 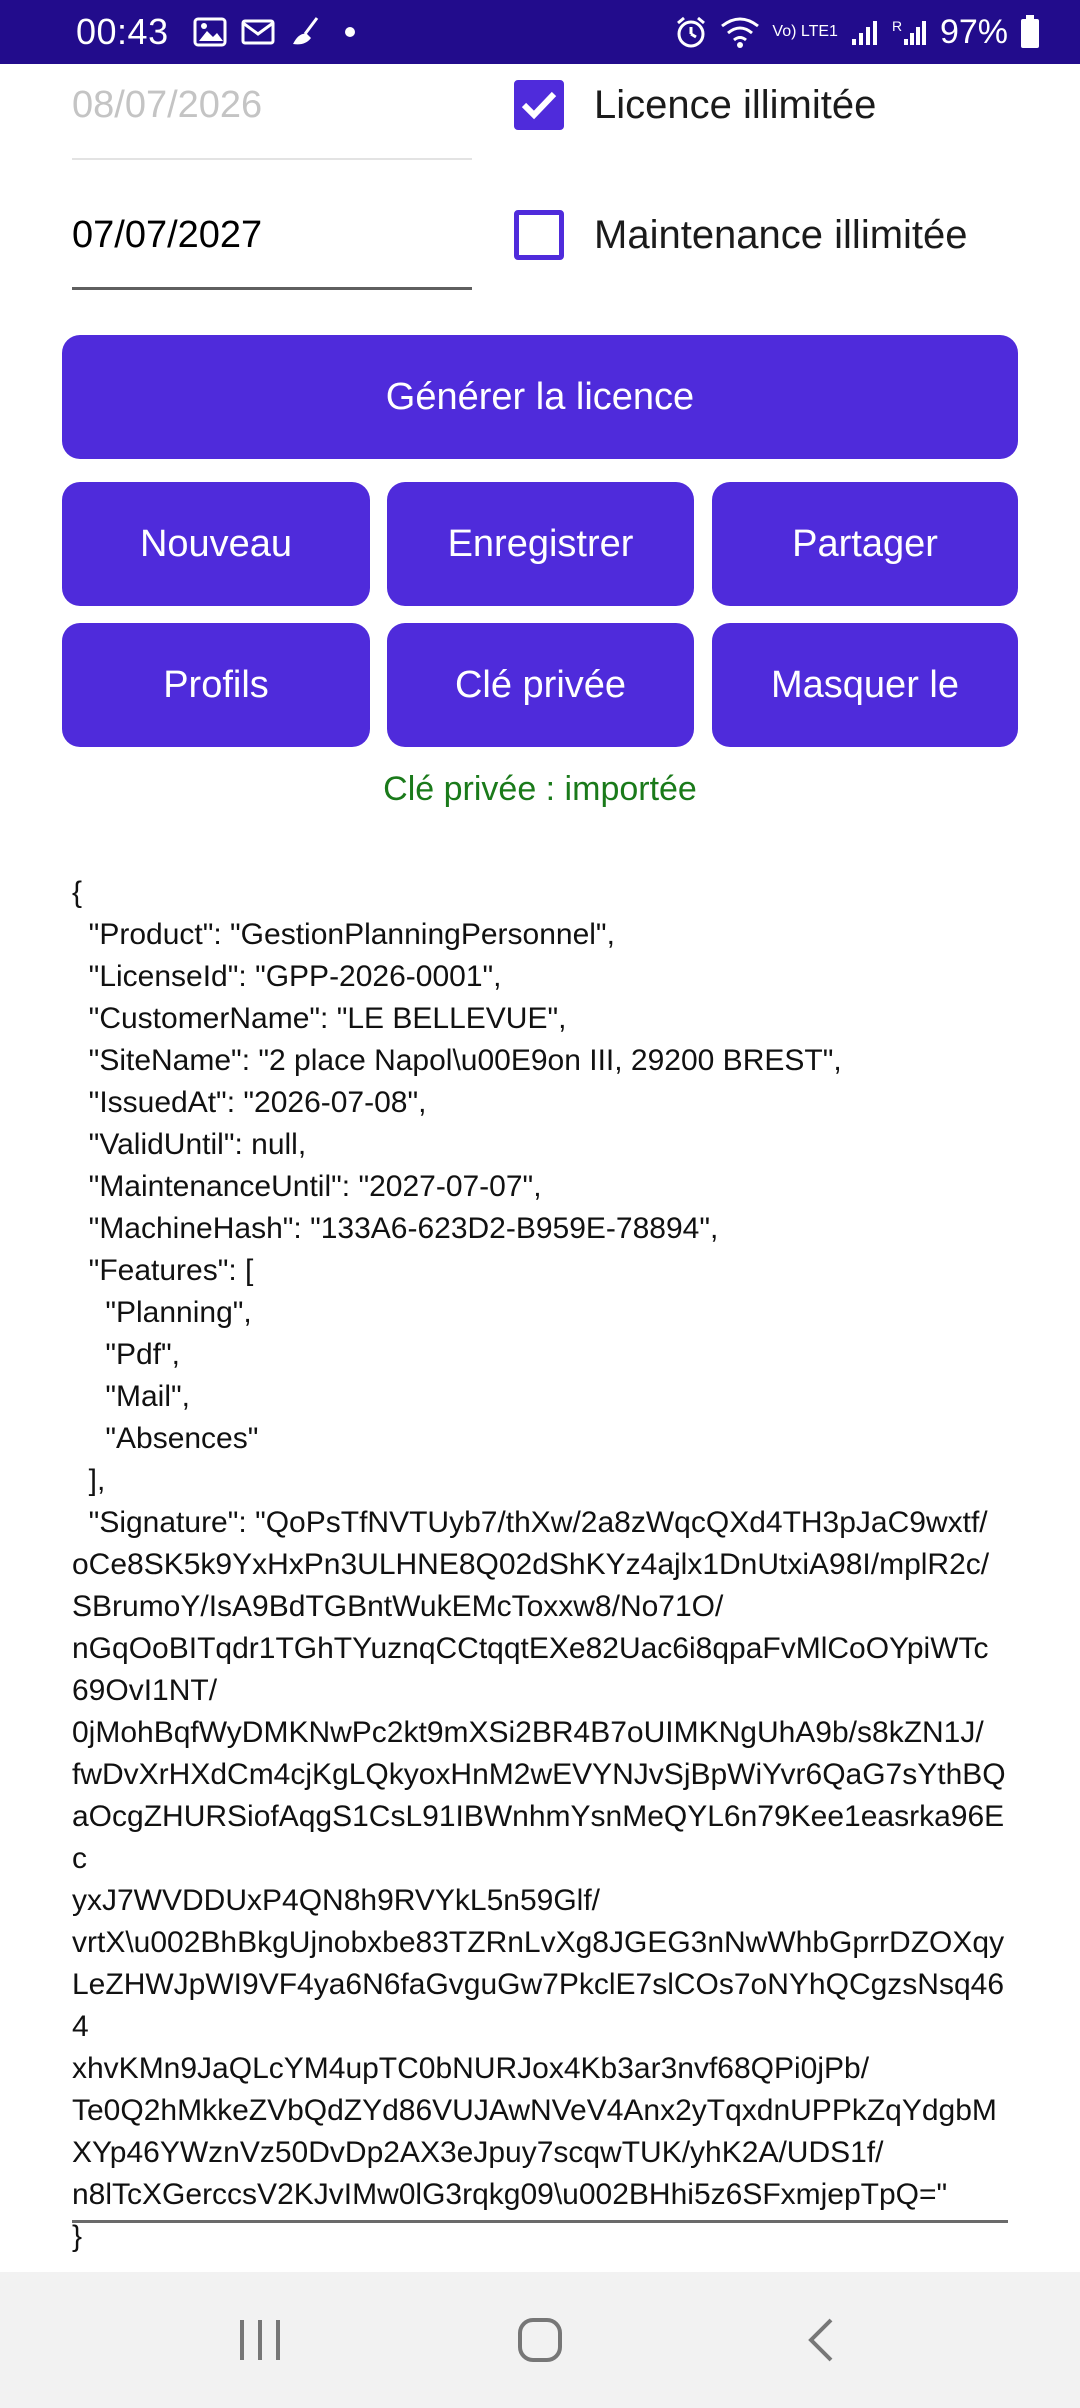 I want to click on unlimited-maintenance-option: Maintenance illimitée, so click(x=741, y=235).